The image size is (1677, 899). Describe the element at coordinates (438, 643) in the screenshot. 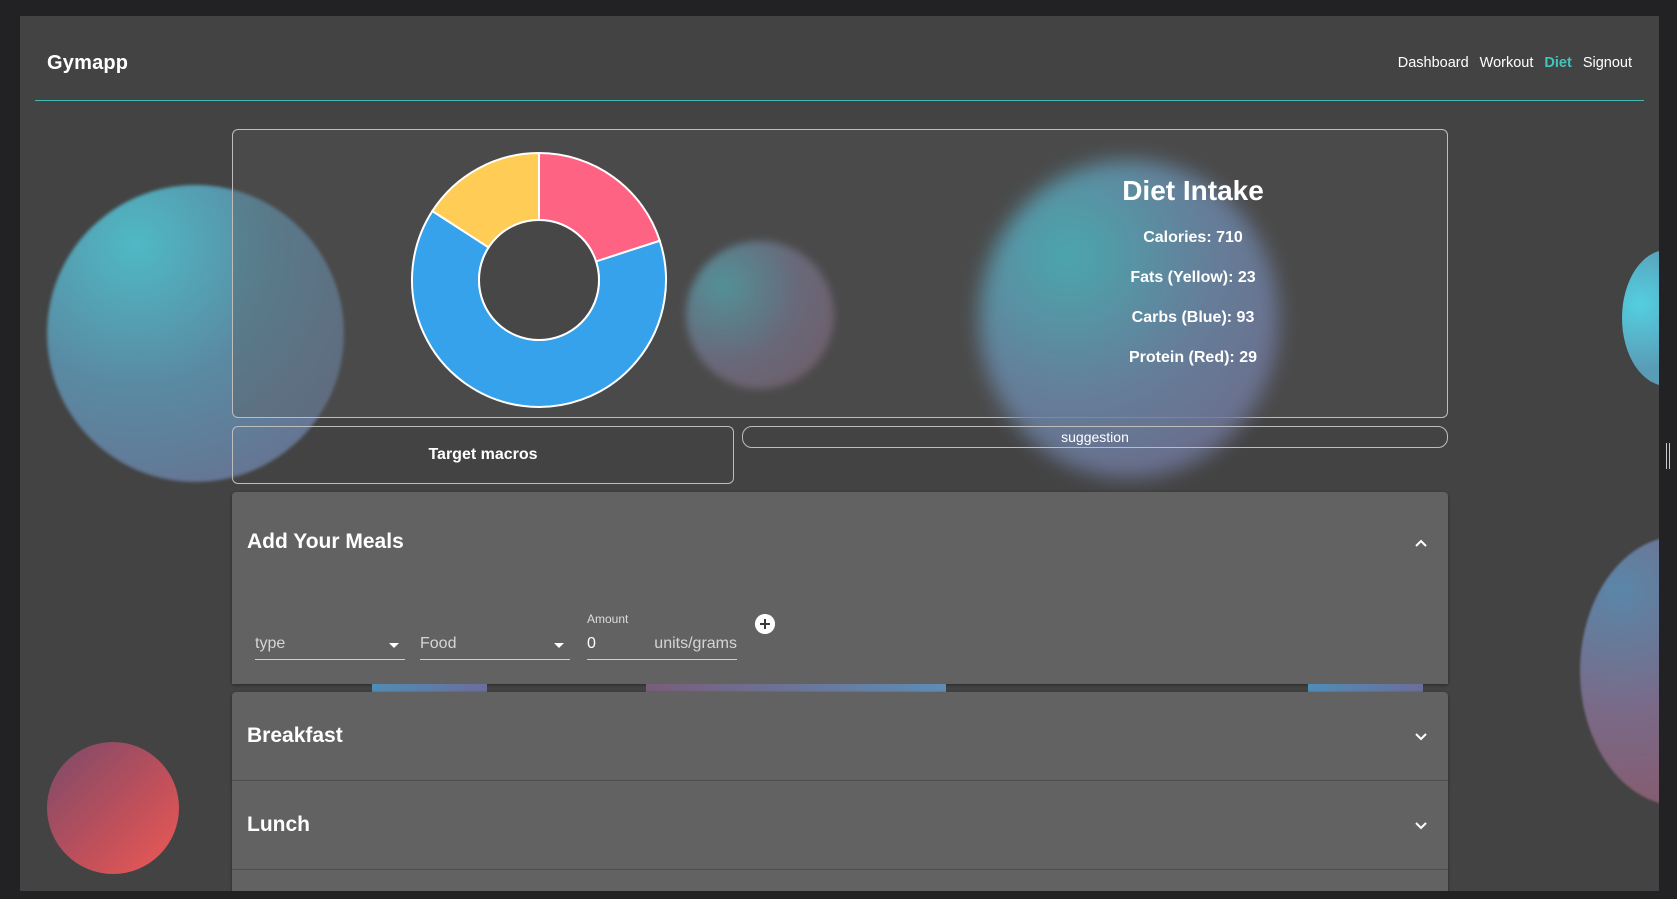

I see `food-placeholder: Food` at that location.